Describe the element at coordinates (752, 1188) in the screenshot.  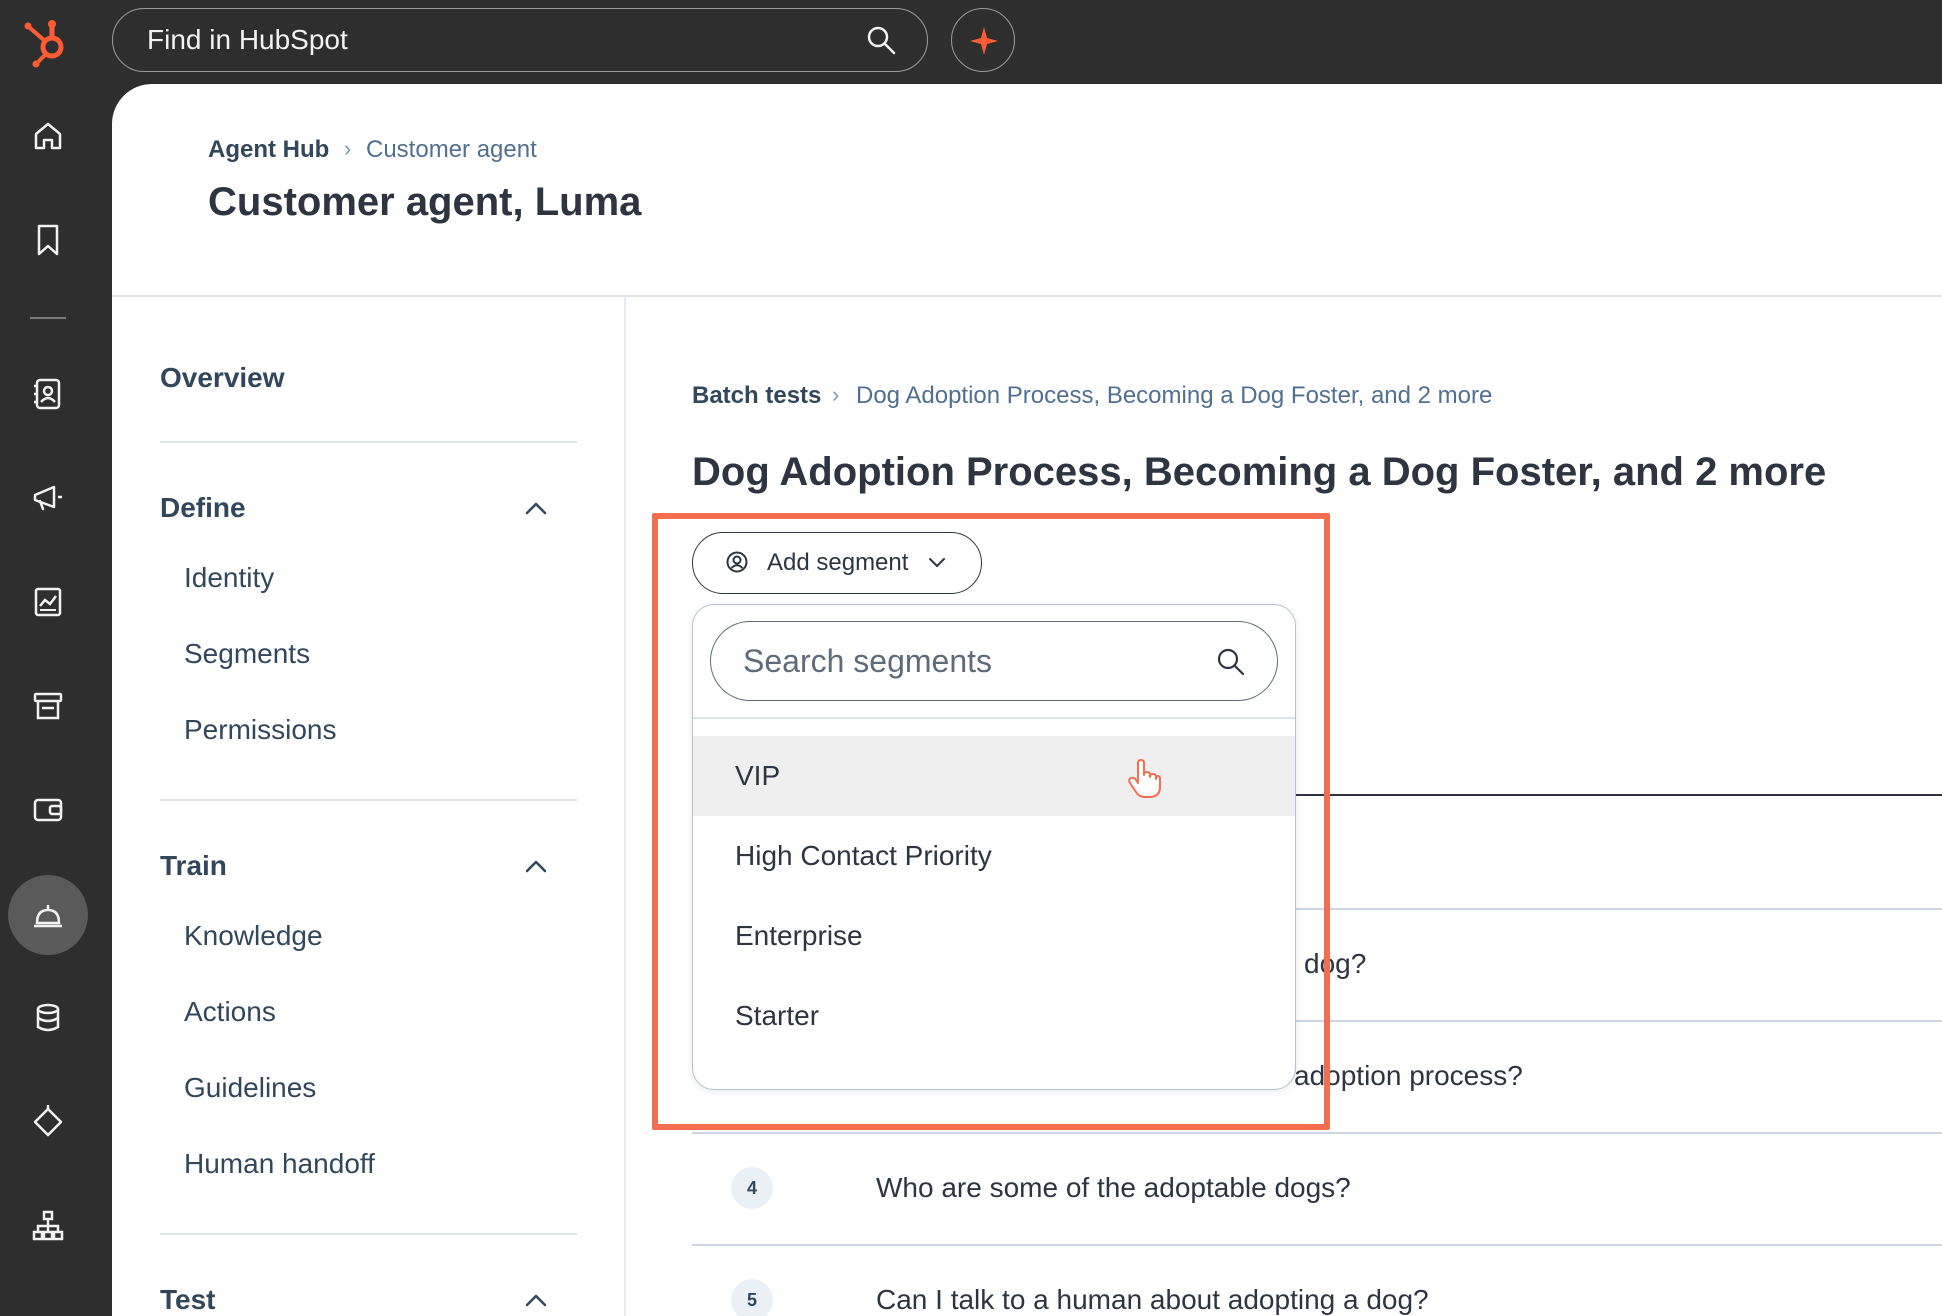
I see `row-number-badge: 4` at that location.